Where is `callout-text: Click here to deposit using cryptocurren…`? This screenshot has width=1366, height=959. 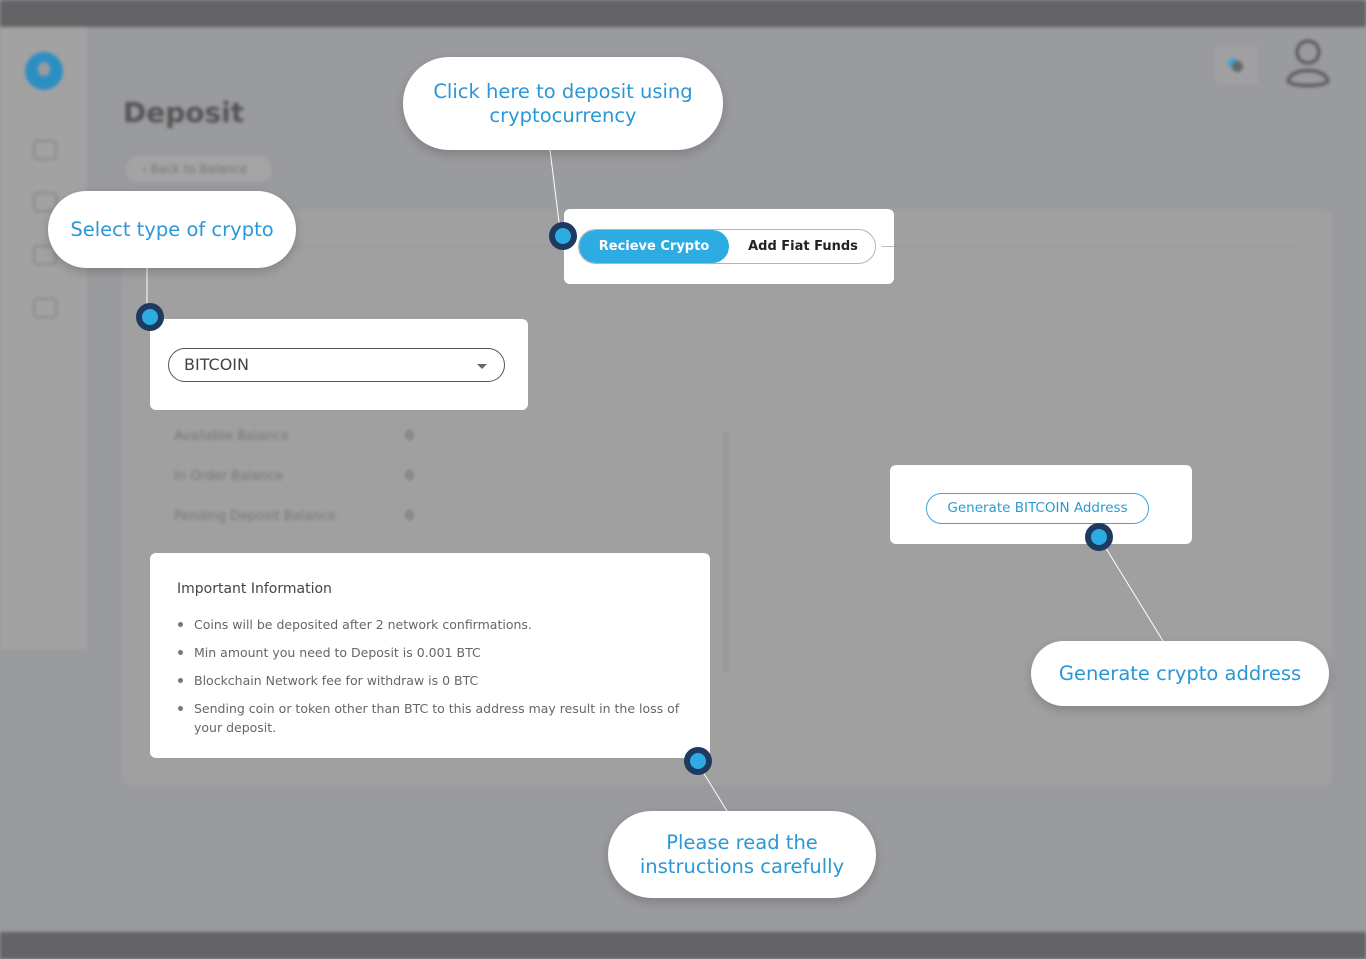
callout-text: Click here to deposit using cryptocurren… is located at coordinates (563, 103).